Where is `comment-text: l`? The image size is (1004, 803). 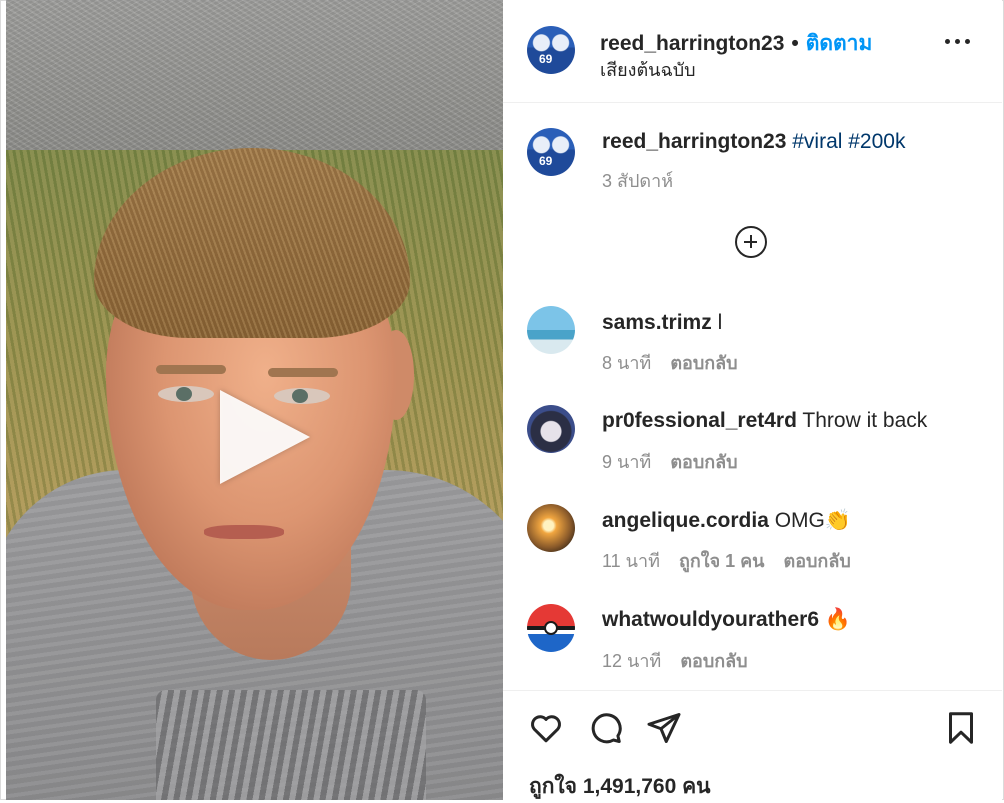 comment-text: l is located at coordinates (720, 322).